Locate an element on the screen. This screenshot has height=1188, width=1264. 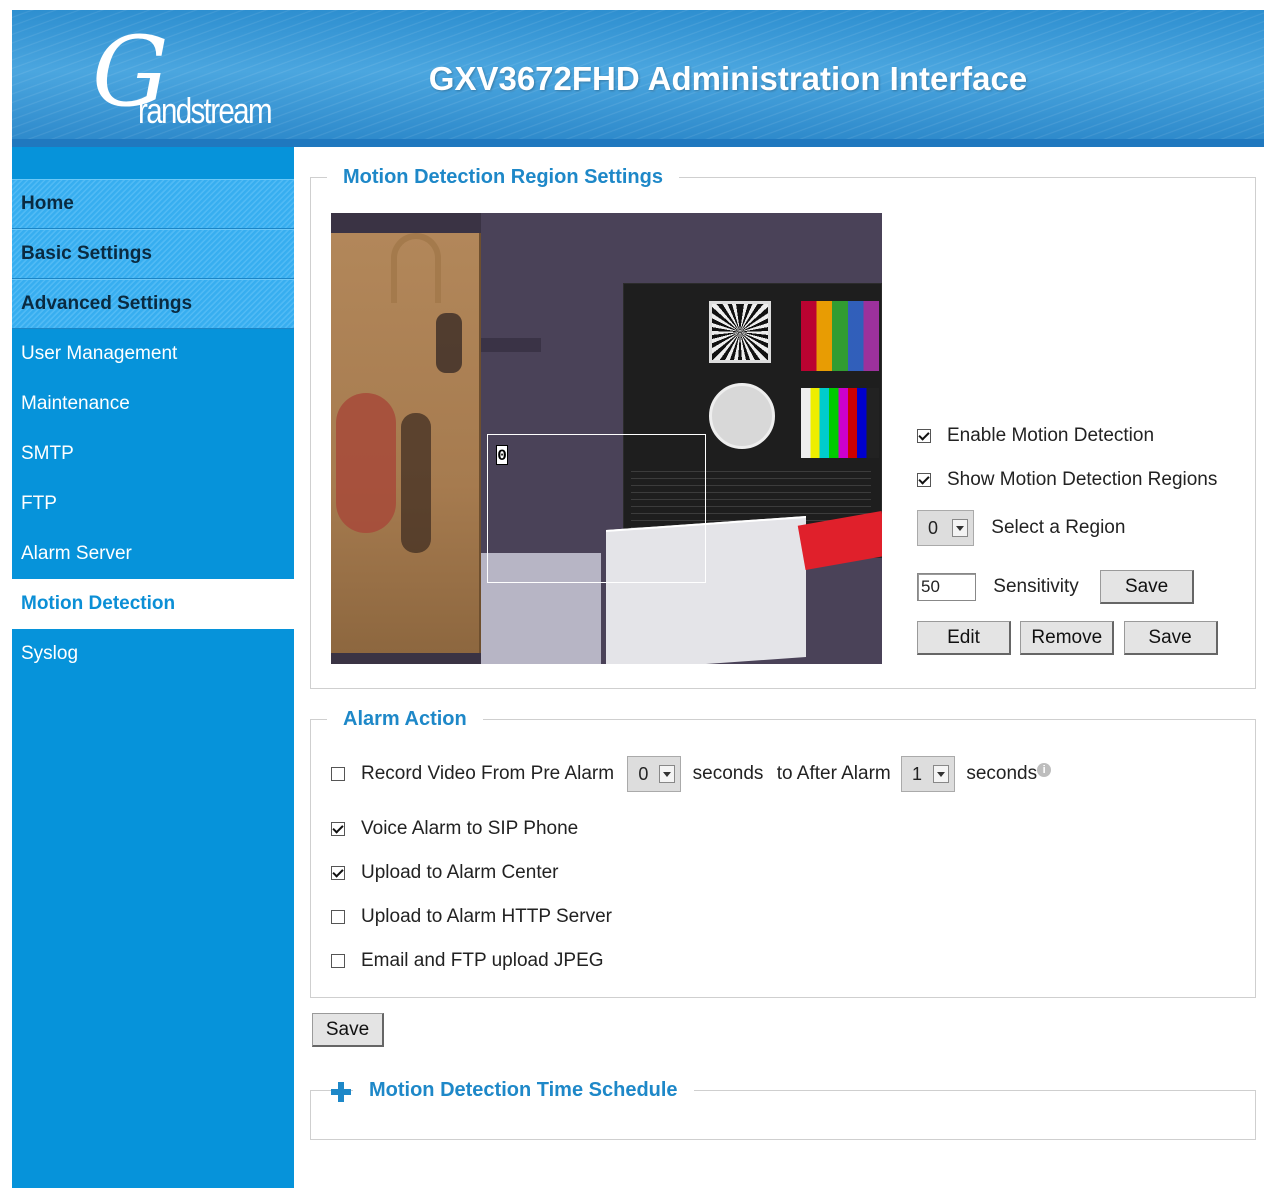
video-bag-strap is located at coordinates (416, 268).